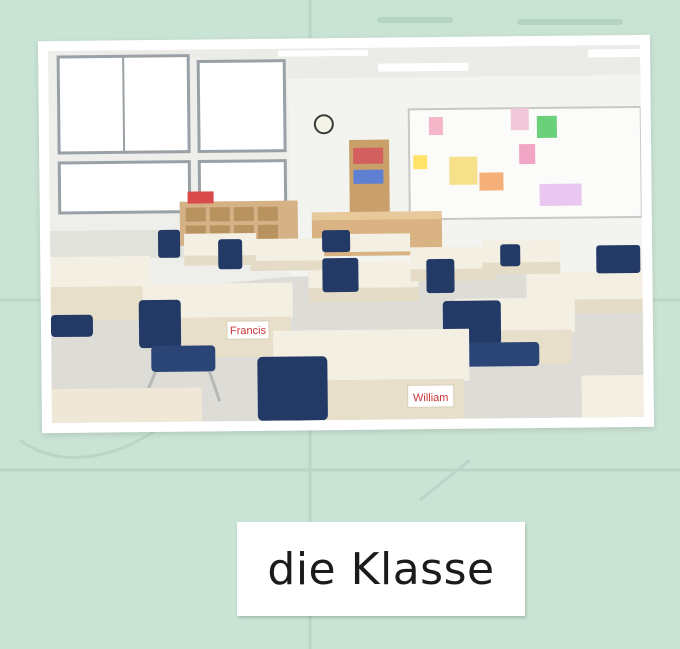 The width and height of the screenshot is (680, 649). I want to click on name-tag-francis: Francis, so click(248, 331).